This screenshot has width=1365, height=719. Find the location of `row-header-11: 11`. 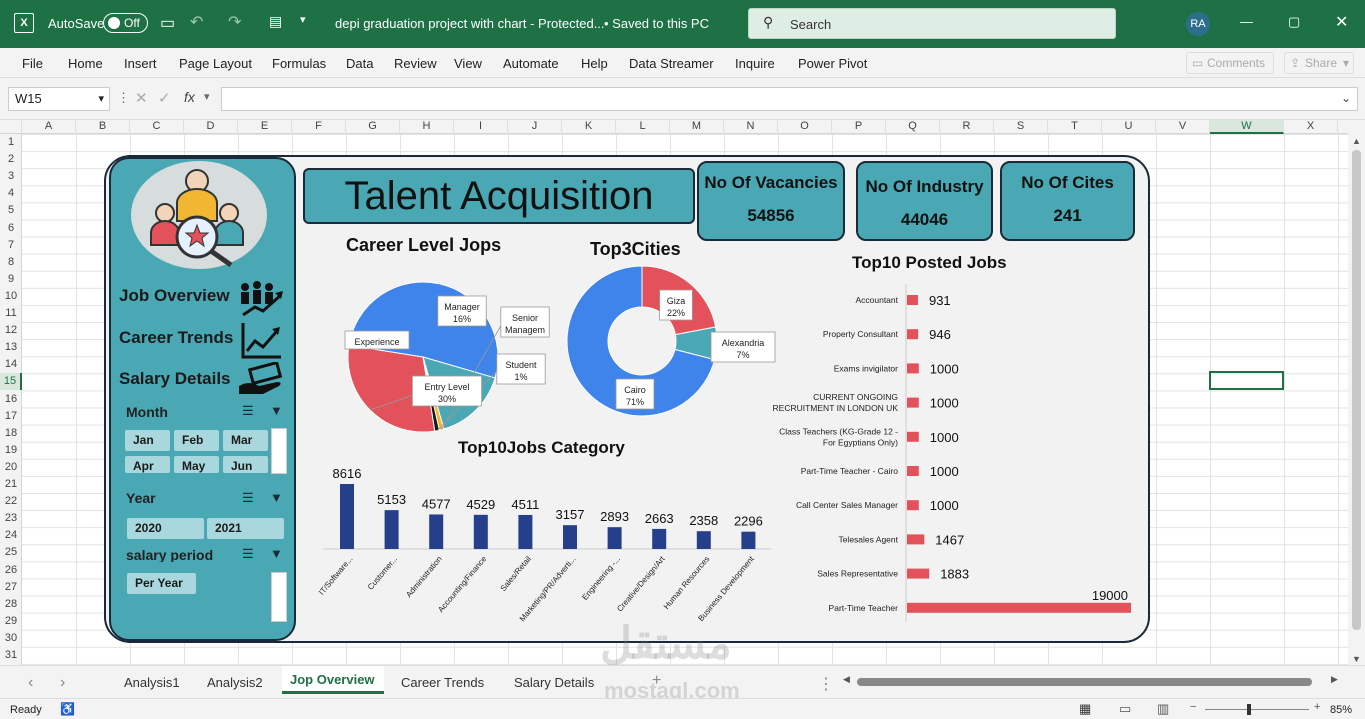

row-header-11: 11 is located at coordinates (11, 313).